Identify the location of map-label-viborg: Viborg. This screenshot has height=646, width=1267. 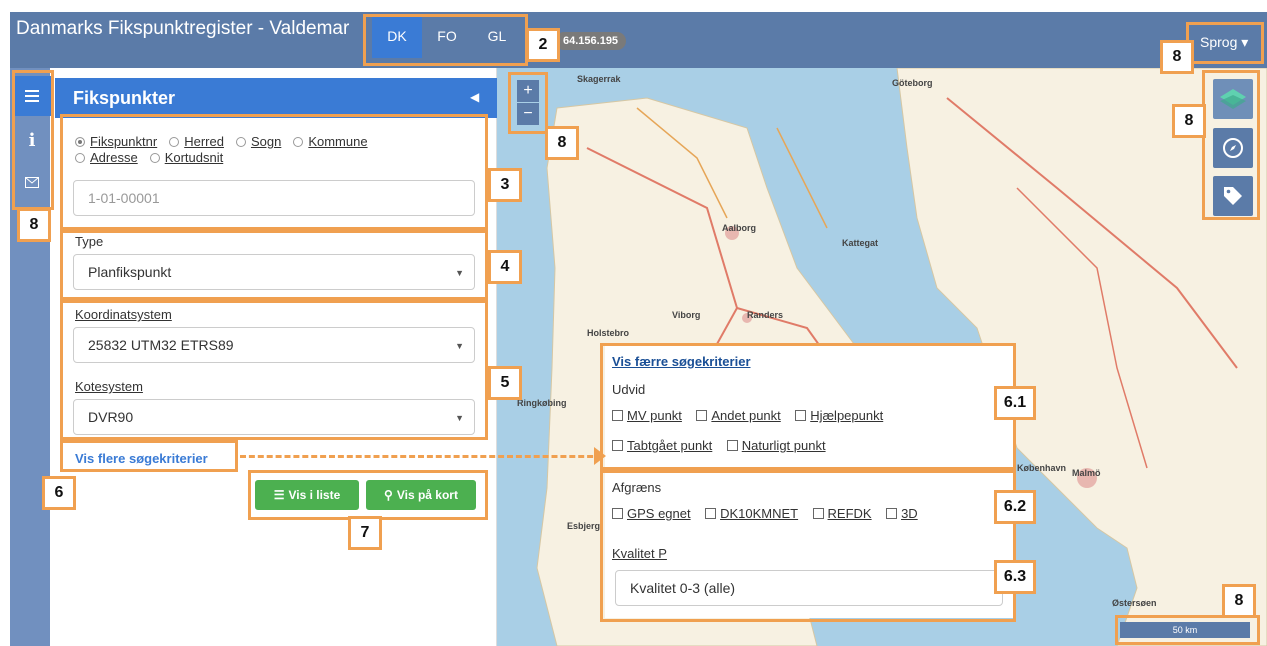
(686, 315).